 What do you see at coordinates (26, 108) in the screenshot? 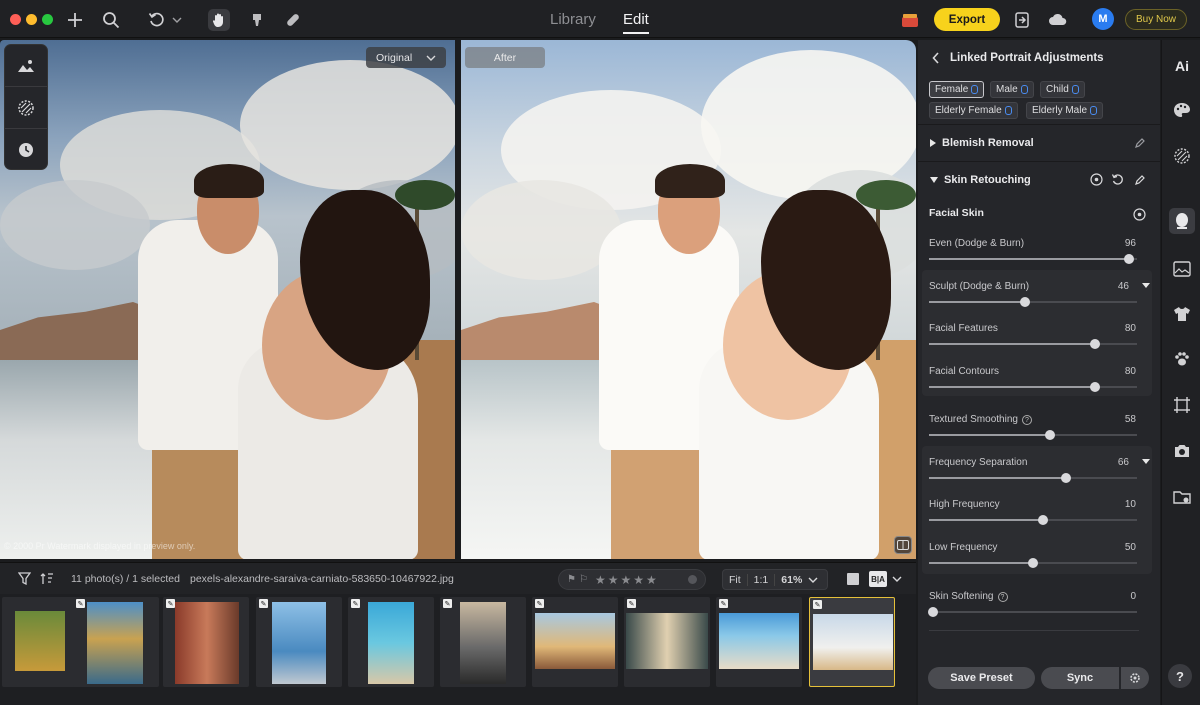
I see `texture-tool-icon` at bounding box center [26, 108].